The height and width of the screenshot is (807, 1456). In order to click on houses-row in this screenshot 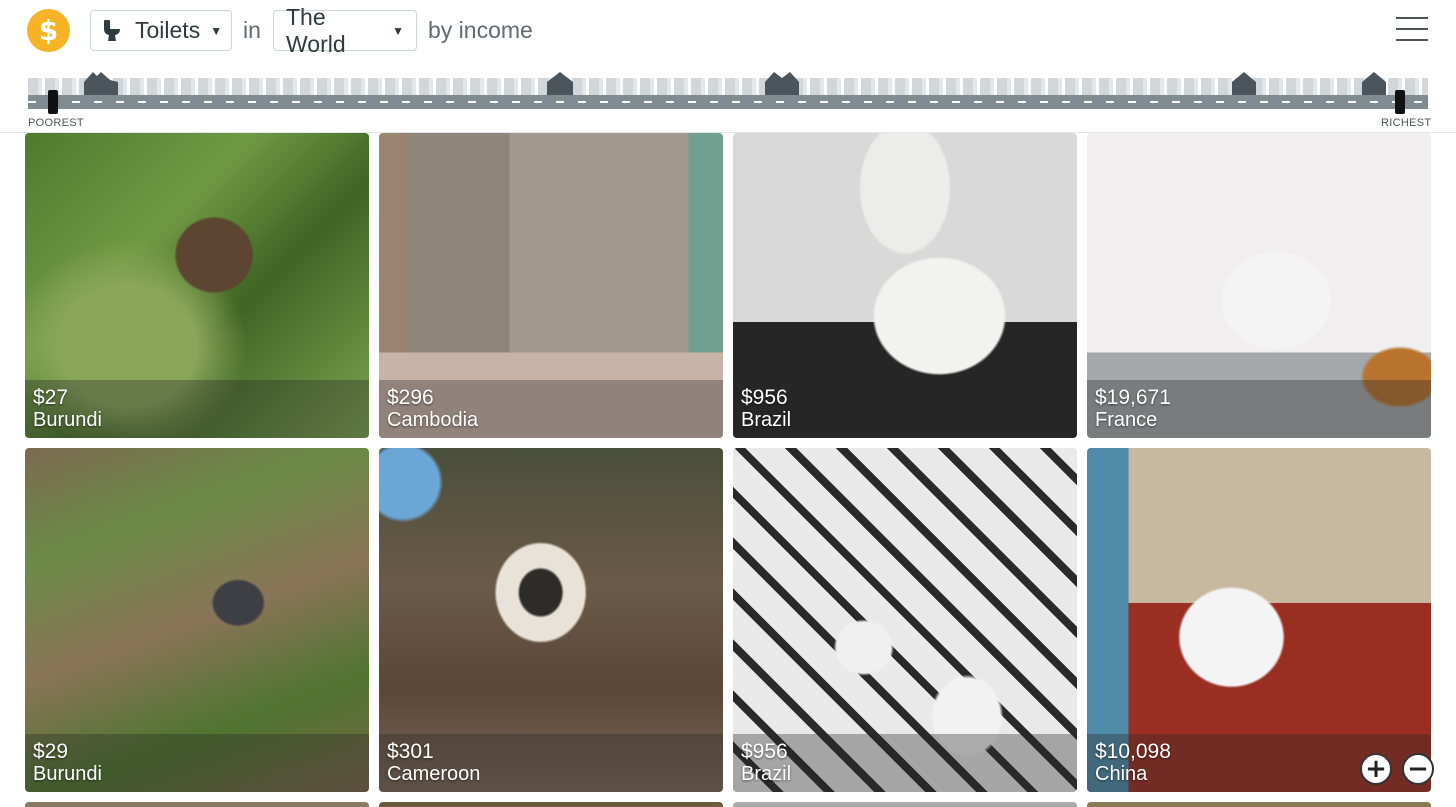, I will do `click(728, 87)`.